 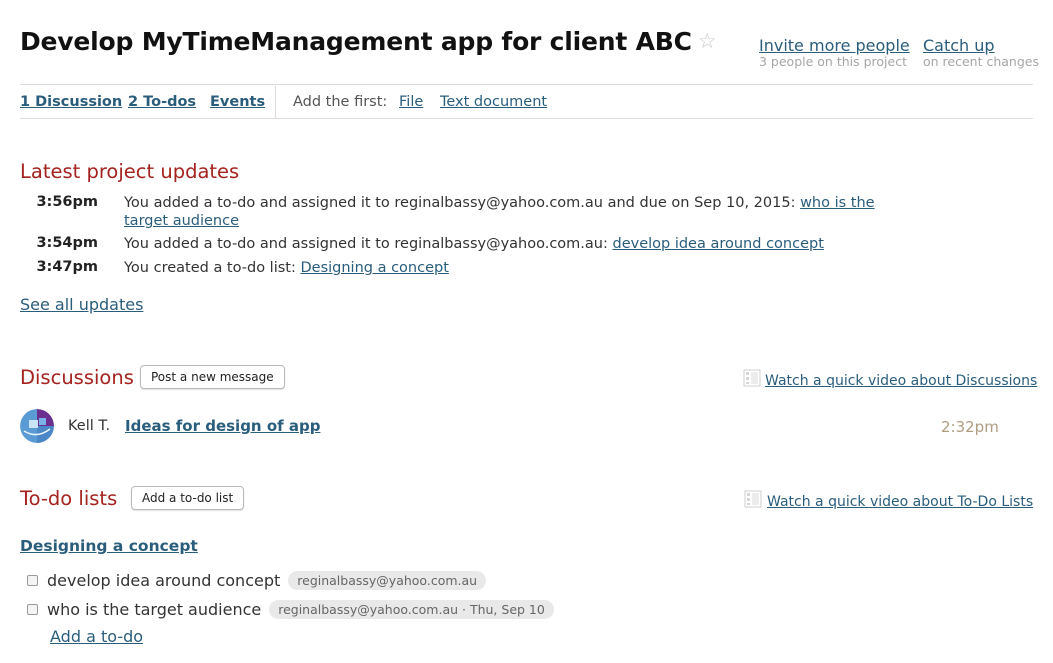 I want to click on add-todo-list-button: Add a to-do list, so click(x=188, y=498).